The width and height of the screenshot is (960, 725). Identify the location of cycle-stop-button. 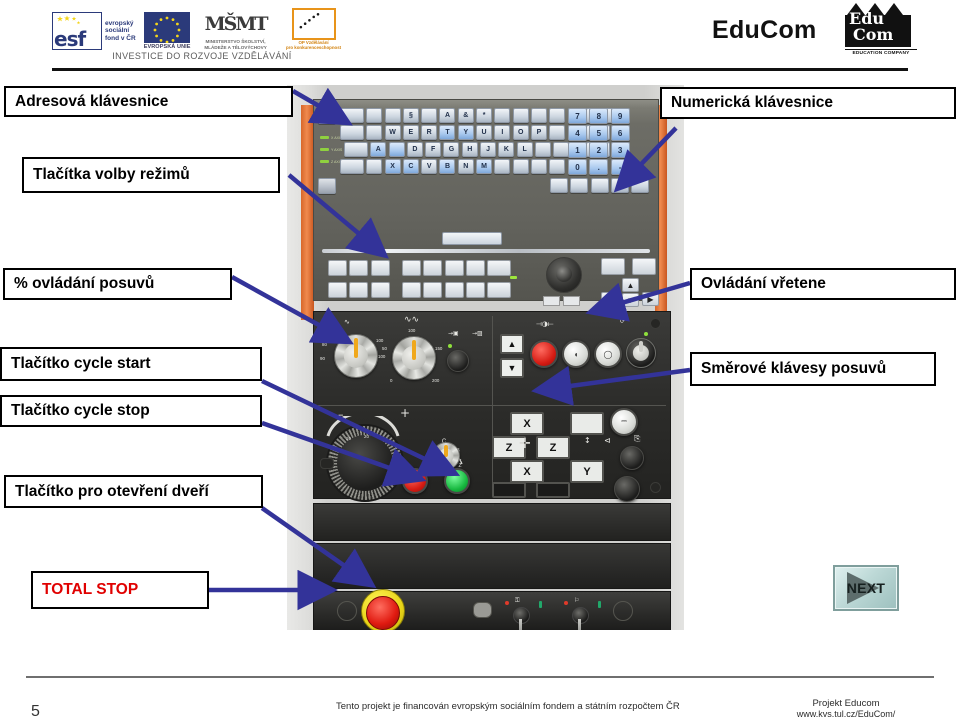
(415, 481).